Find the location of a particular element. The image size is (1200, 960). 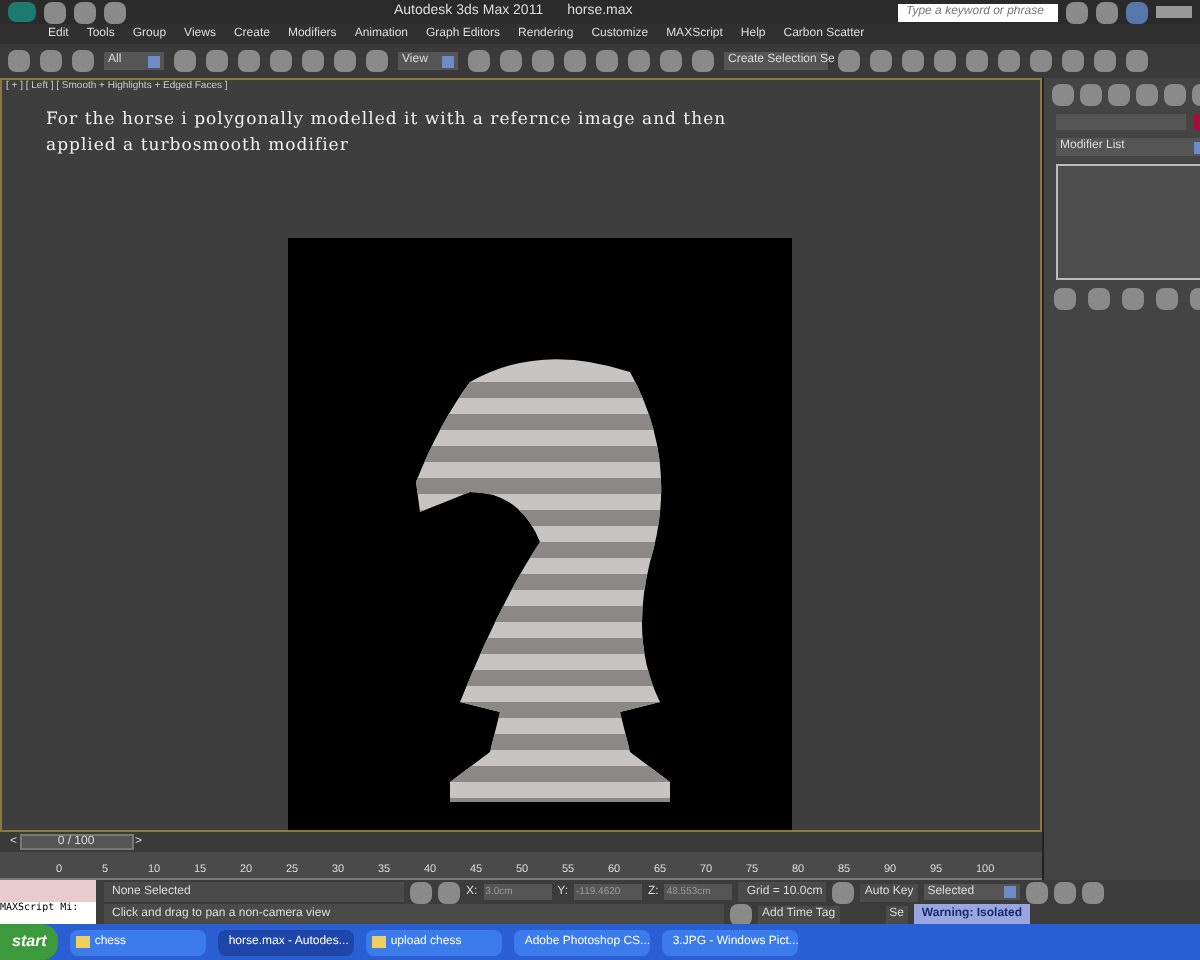

caption-text: For the horse i polygonally modelled it with a refernce image and then applied a turbosmooth modifier is located at coordinates (386, 133).